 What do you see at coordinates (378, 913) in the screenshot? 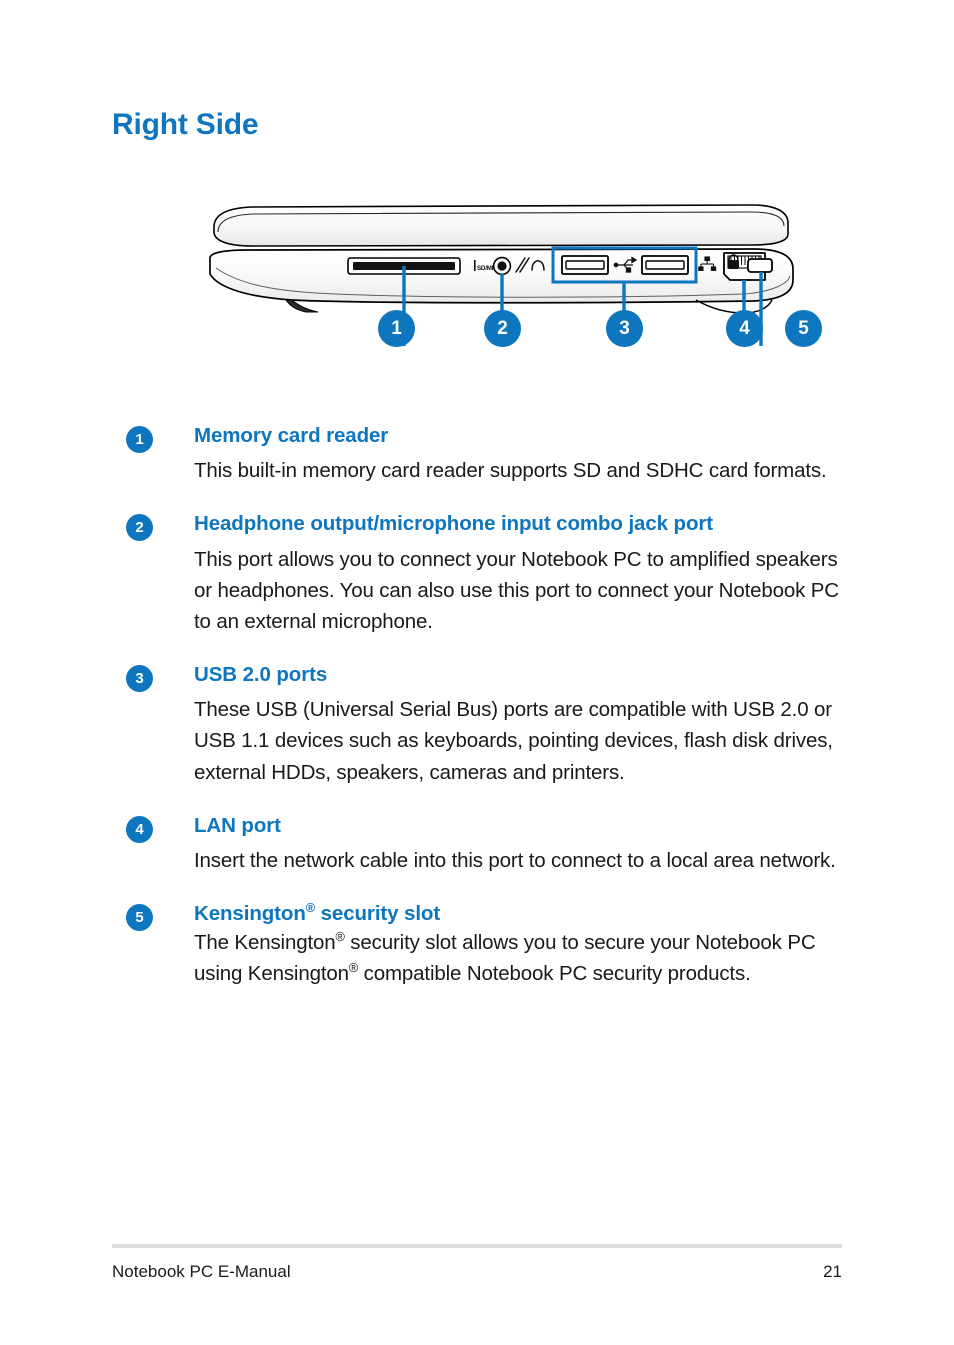
I see `callout-title-text: security slot` at bounding box center [378, 913].